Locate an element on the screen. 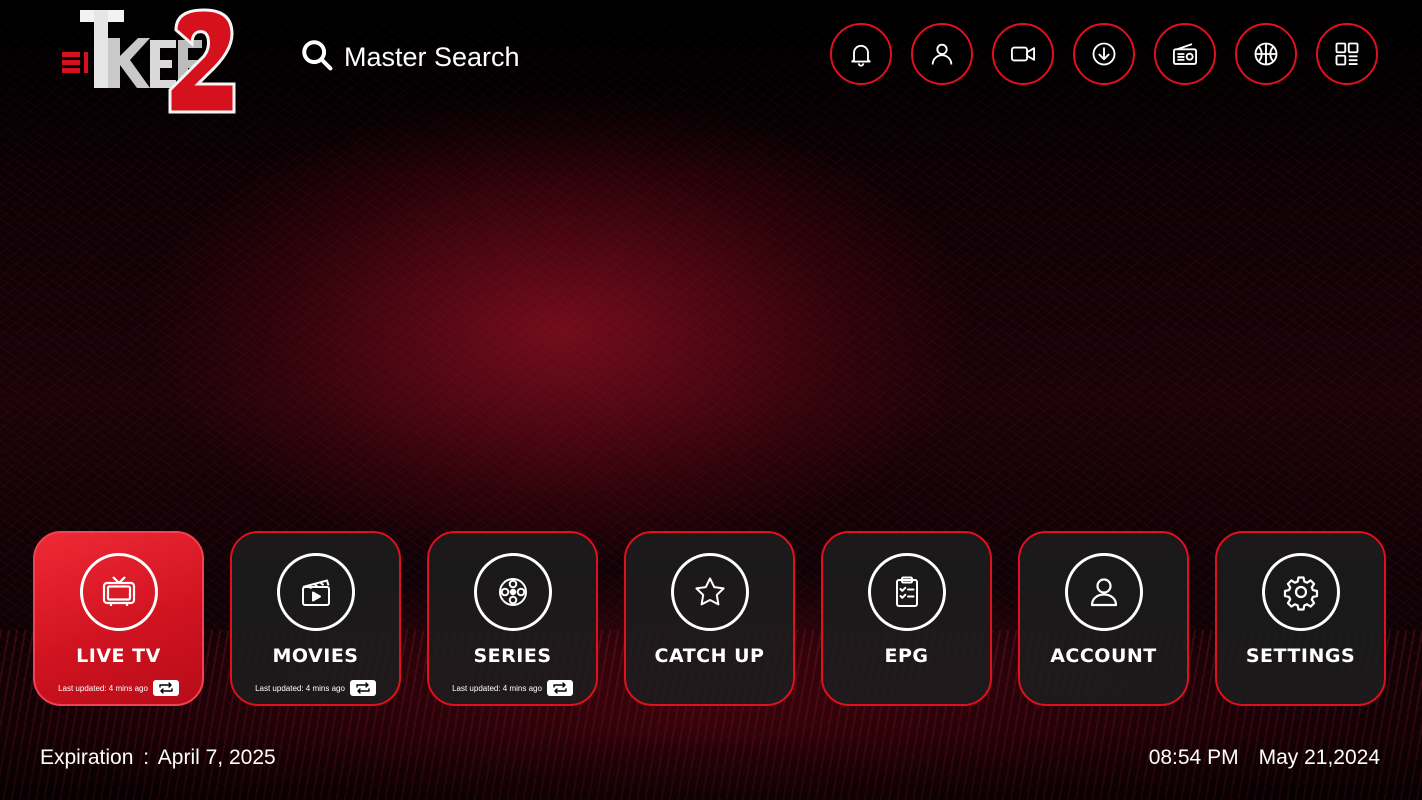 This screenshot has height=800, width=1422. tv-icon is located at coordinates (118, 591).